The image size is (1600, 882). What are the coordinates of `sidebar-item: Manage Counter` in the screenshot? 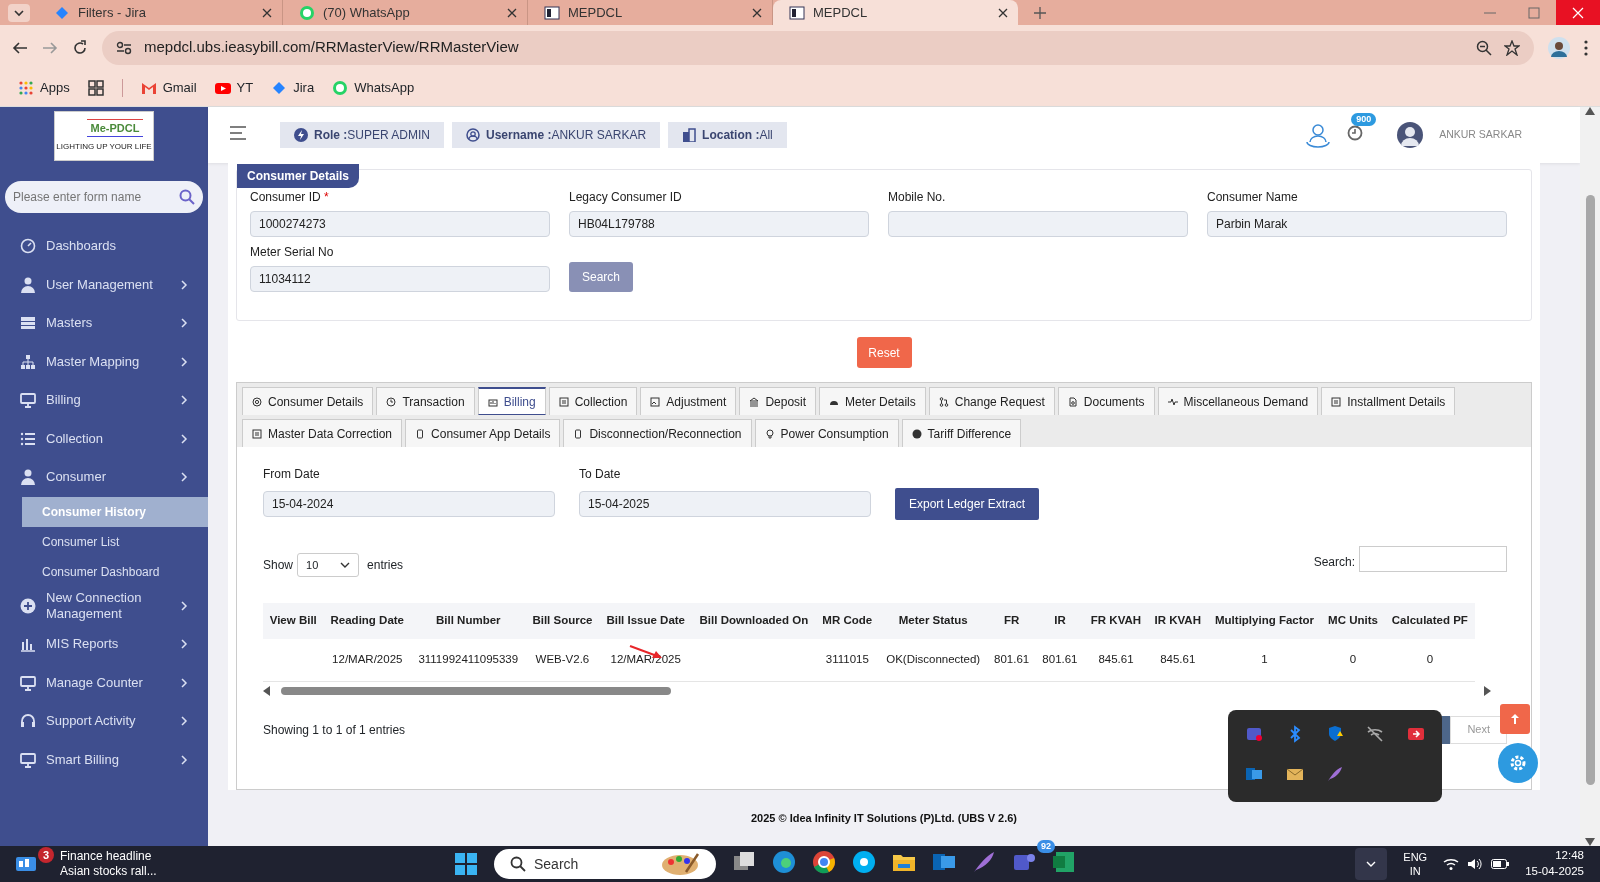 It's located at (104, 682).